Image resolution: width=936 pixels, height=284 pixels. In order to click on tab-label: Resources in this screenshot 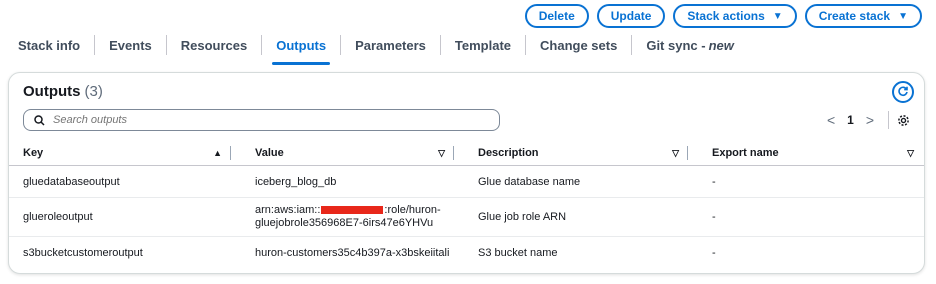, I will do `click(214, 45)`.